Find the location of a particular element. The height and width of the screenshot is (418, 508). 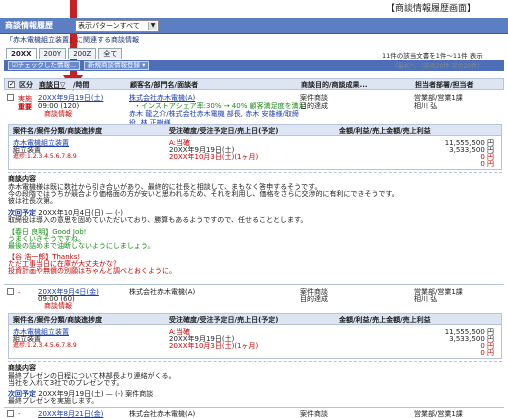

year-tabs: 20XX 200Y 200Z 全て is located at coordinates (64, 53).